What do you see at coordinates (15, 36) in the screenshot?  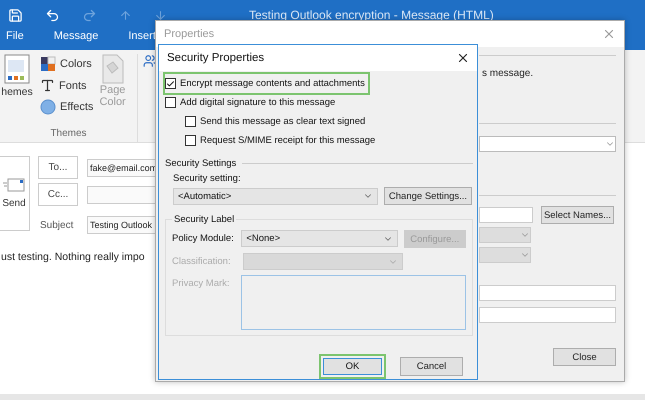 I see `ribbon-tab: File` at bounding box center [15, 36].